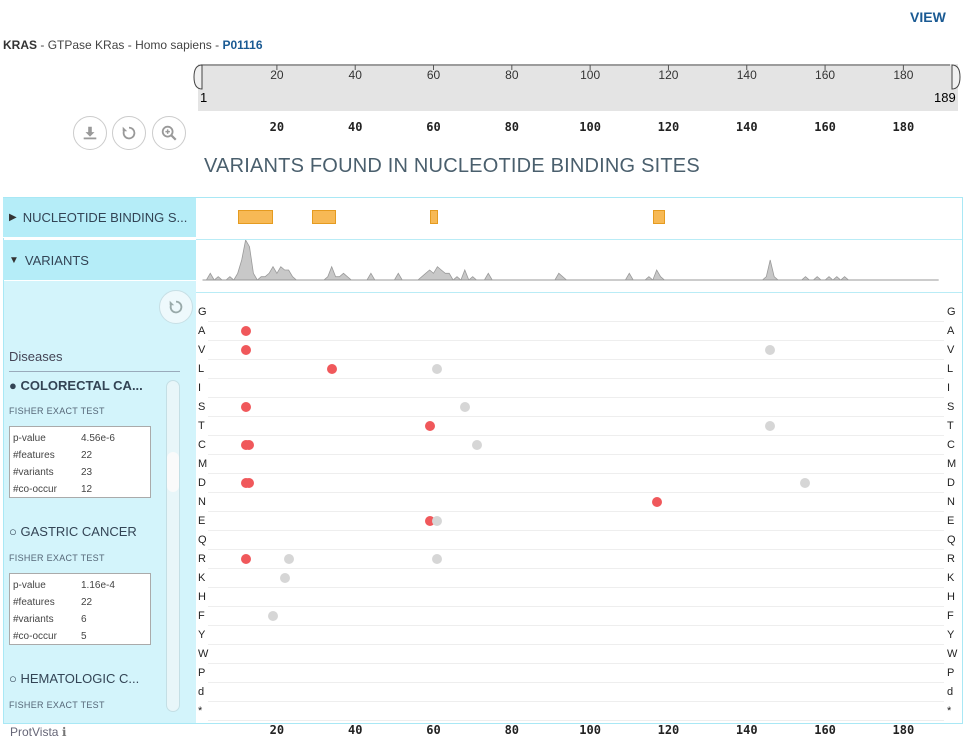 The width and height of the screenshot is (964, 745). Describe the element at coordinates (951, 483) in the screenshot. I see `amino-acid-label: D` at that location.